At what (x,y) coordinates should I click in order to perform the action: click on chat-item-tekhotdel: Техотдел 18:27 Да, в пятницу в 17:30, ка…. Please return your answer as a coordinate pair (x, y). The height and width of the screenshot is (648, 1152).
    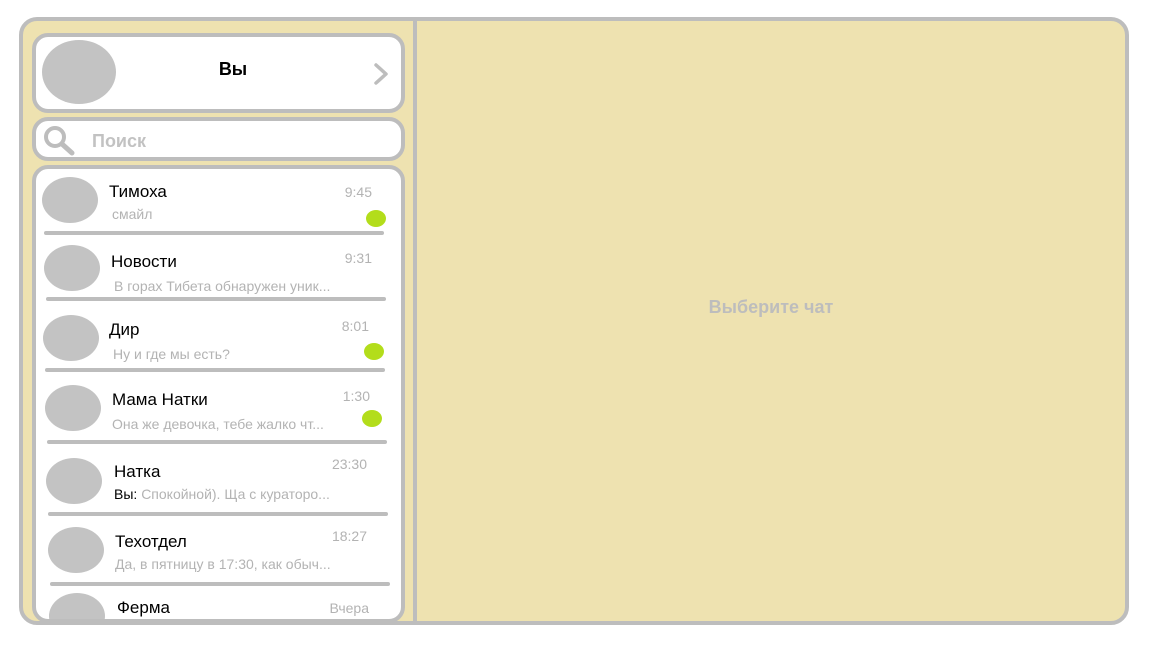
    Looking at the image, I should click on (218, 558).